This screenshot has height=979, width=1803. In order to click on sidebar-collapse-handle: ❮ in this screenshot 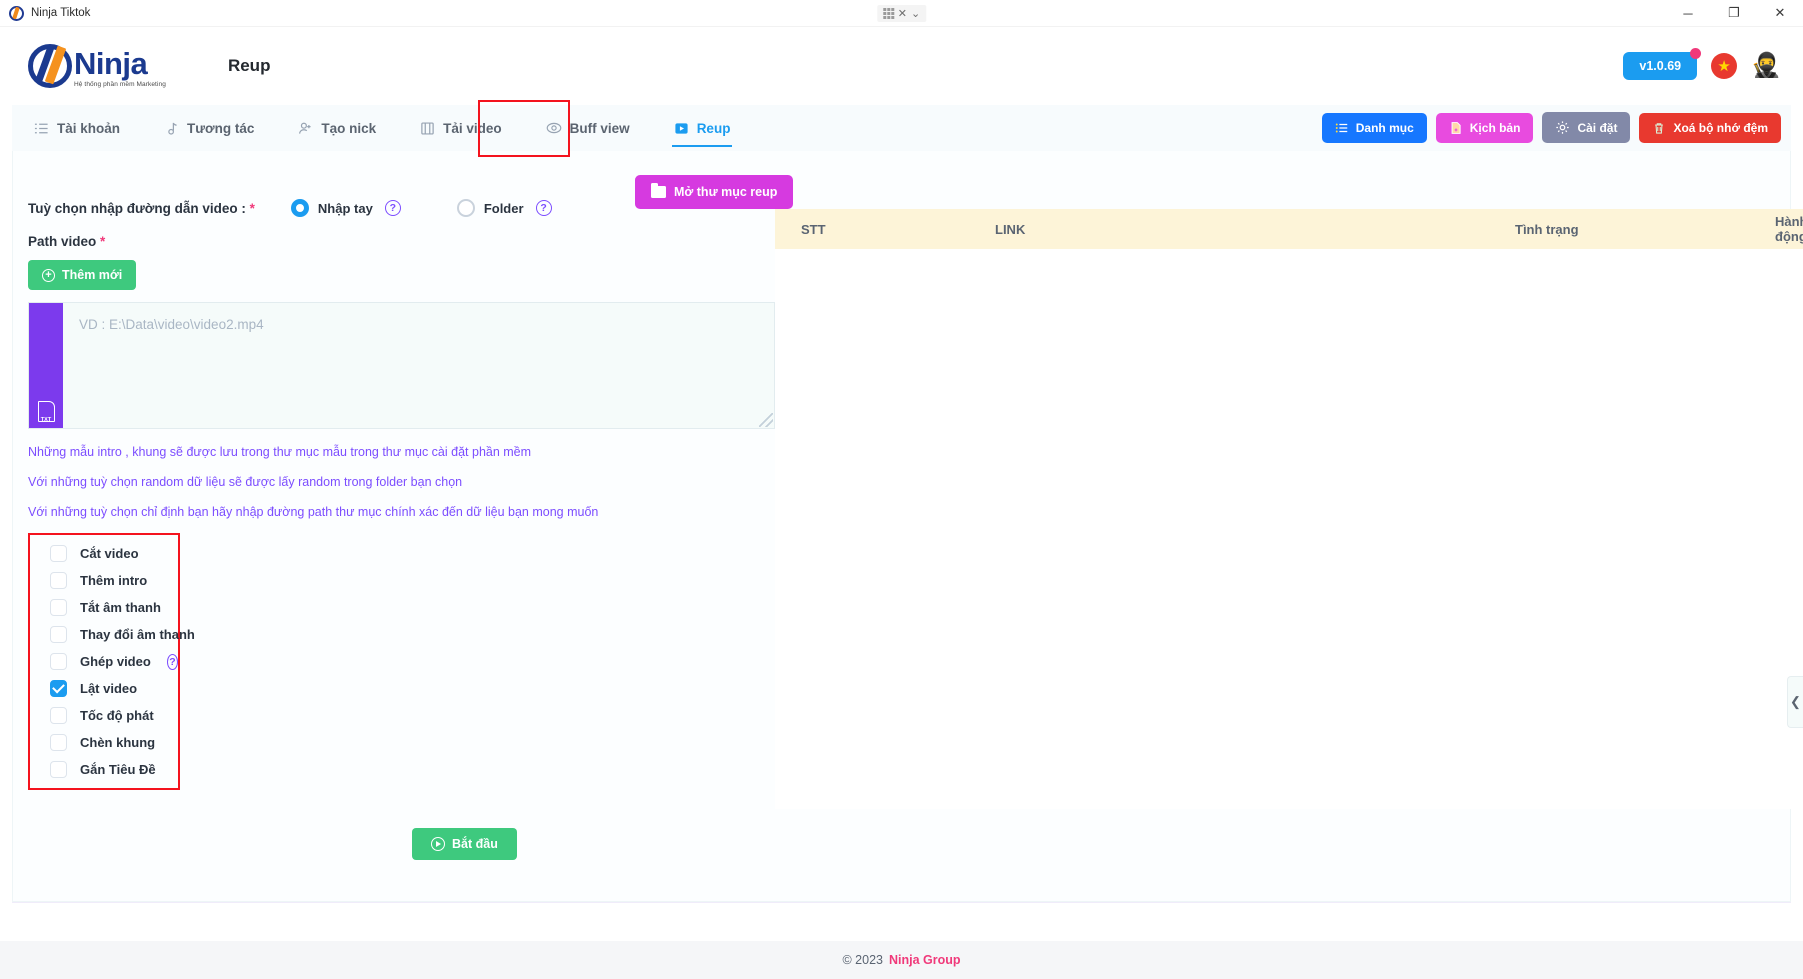, I will do `click(1795, 702)`.